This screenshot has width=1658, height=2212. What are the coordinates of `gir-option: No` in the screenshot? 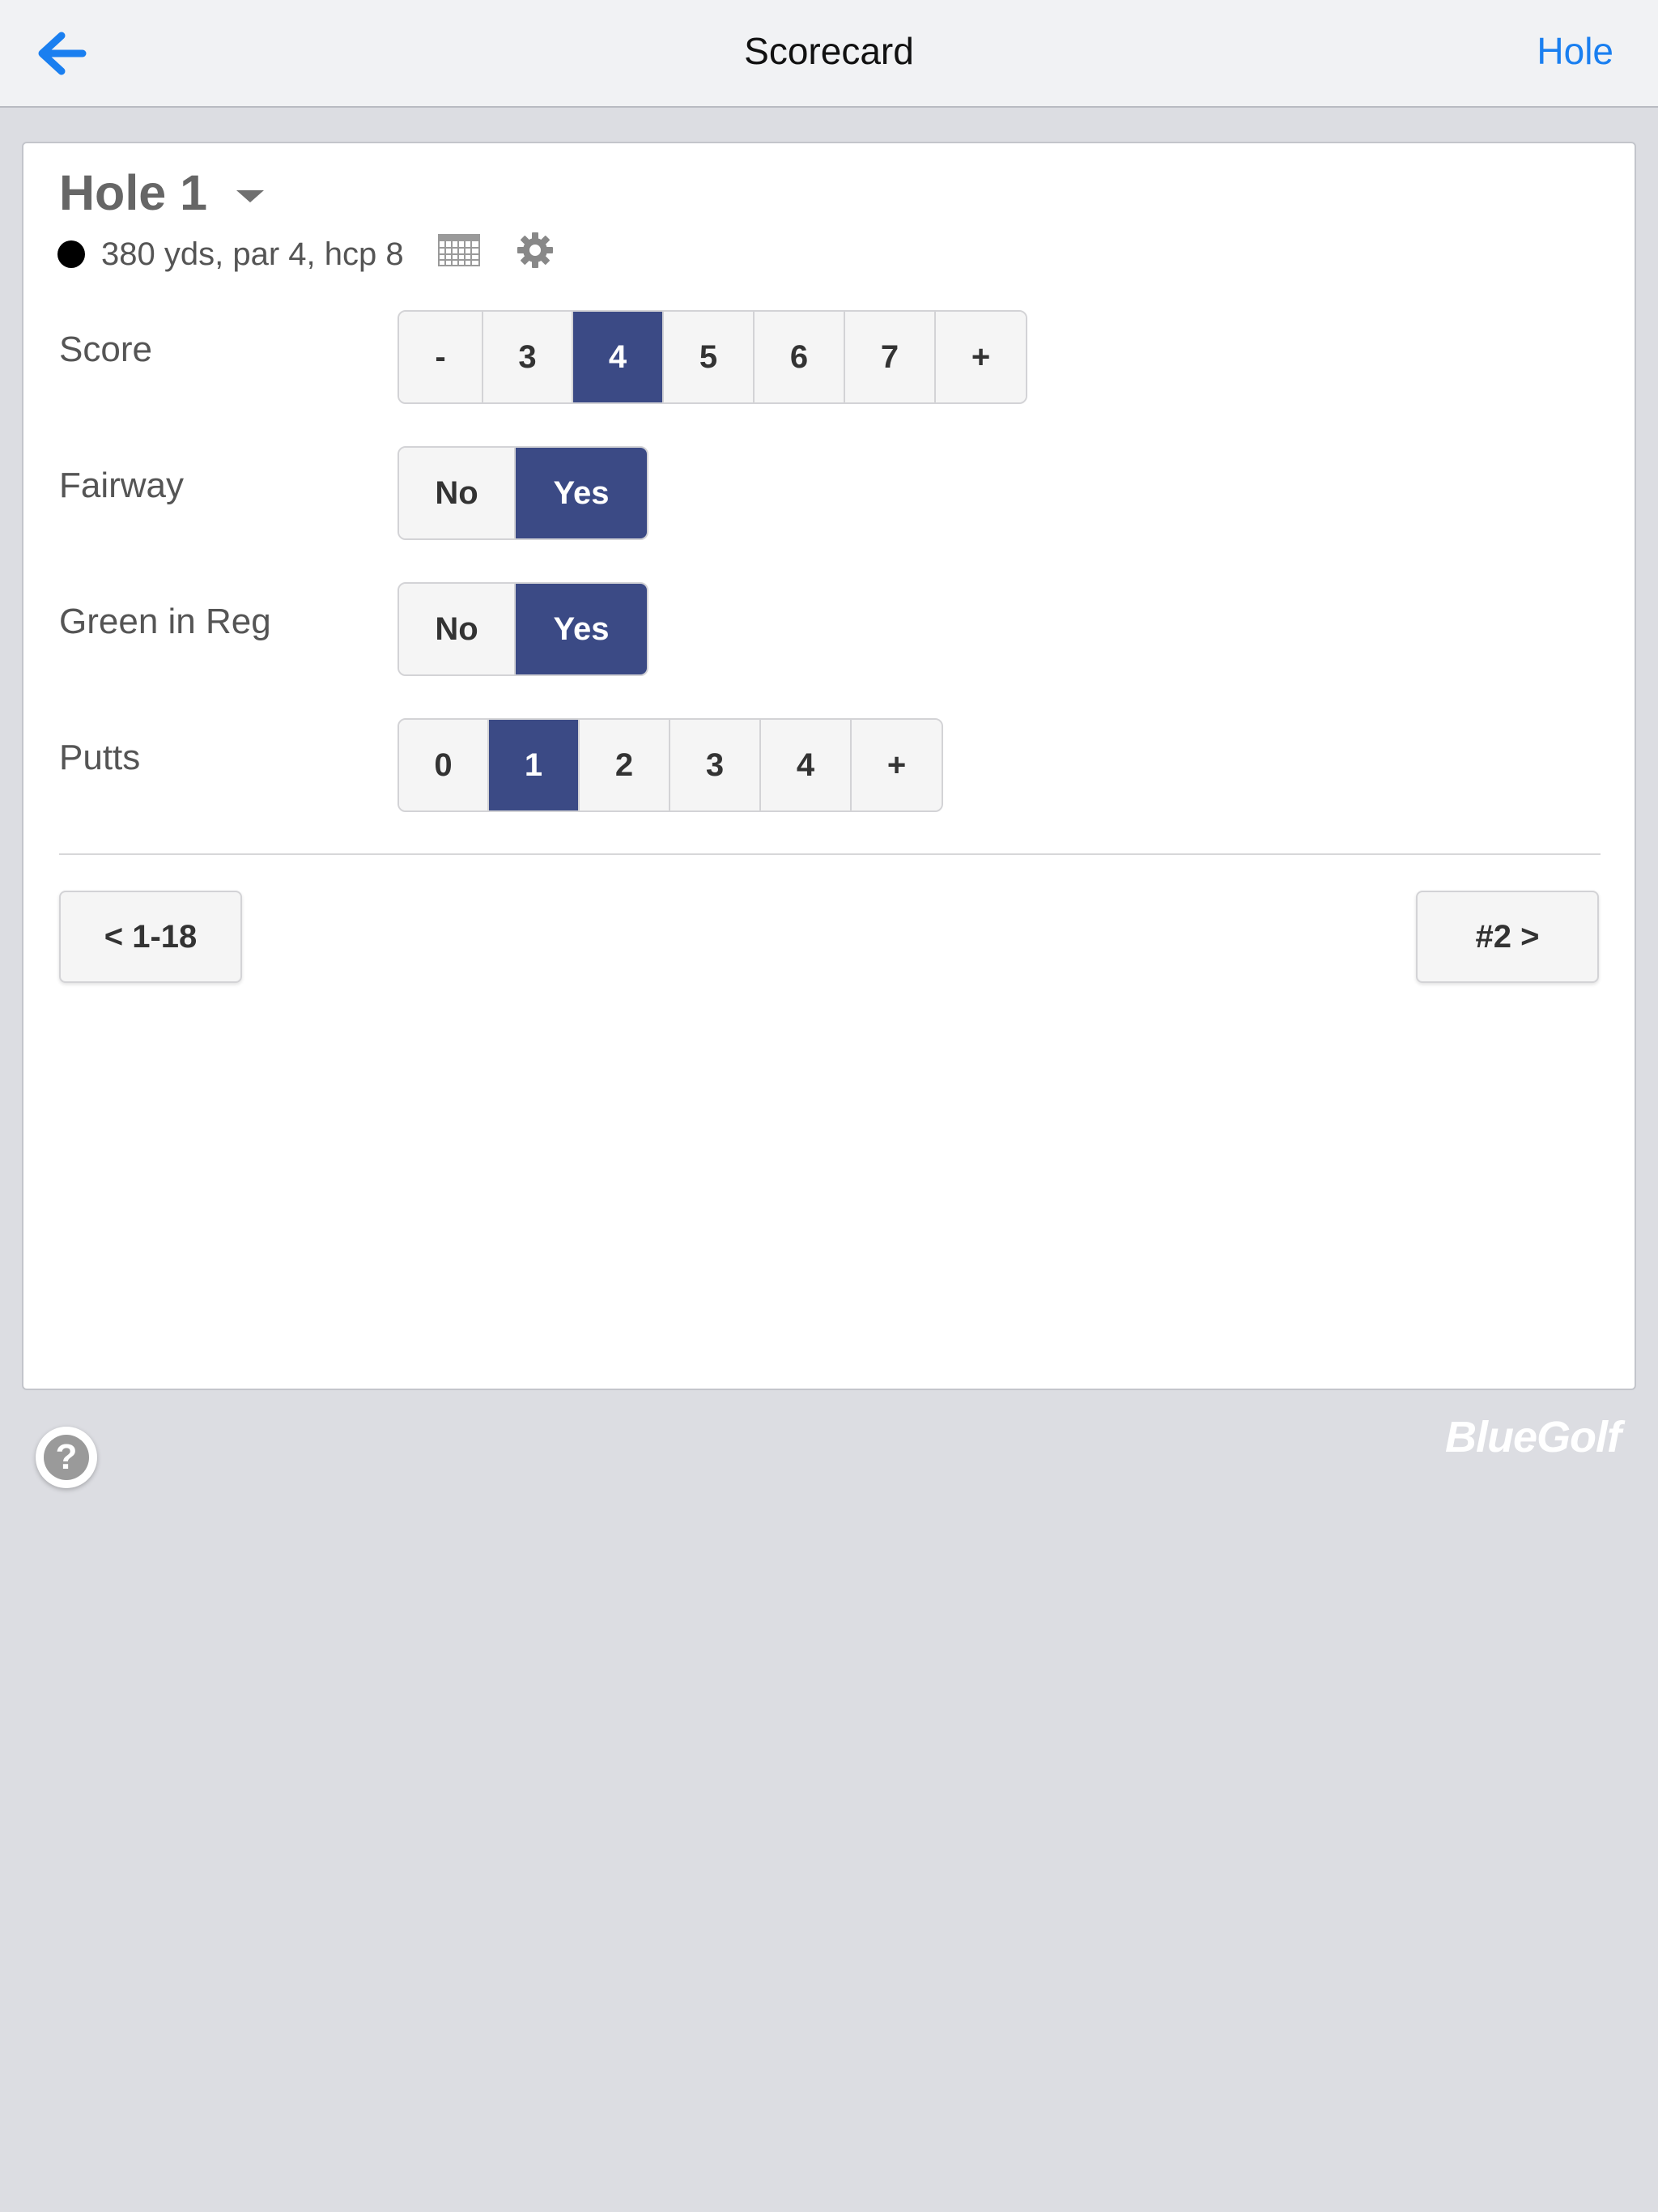 It's located at (457, 629).